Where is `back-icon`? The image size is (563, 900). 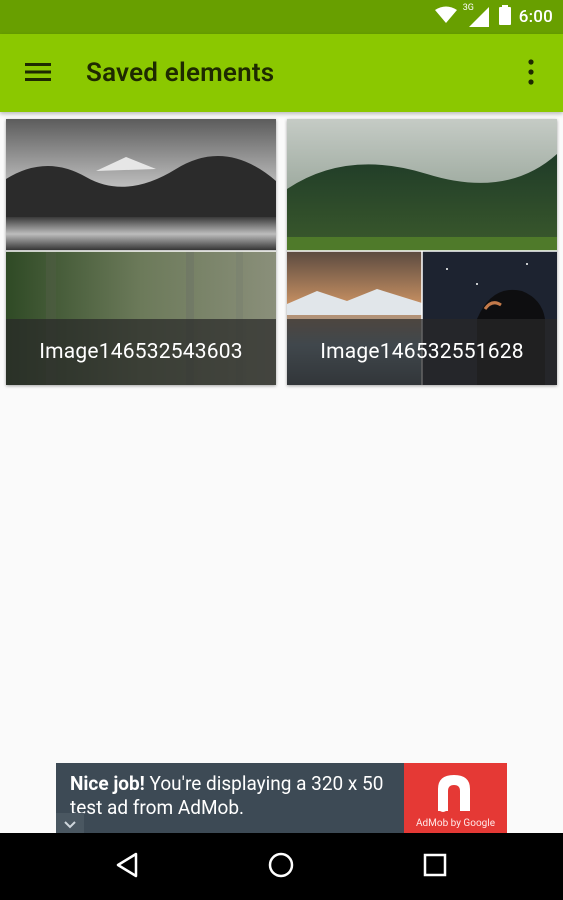 back-icon is located at coordinates (127, 867).